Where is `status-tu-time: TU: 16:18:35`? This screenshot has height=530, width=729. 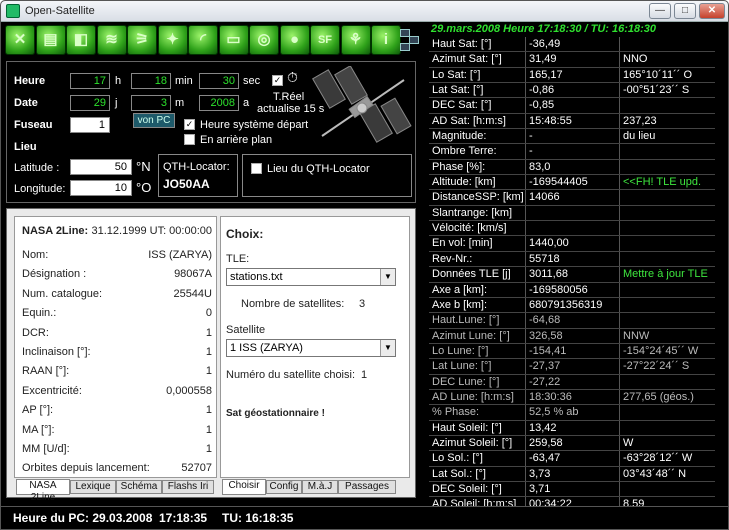
status-tu-time: TU: 16:18:35 is located at coordinates (258, 518).